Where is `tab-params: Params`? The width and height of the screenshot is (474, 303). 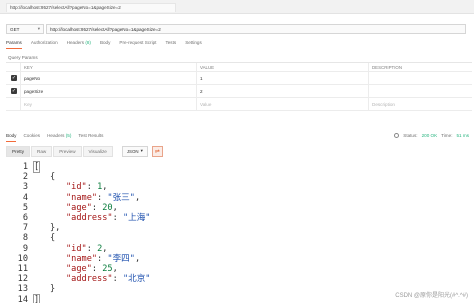
tab-params: Params is located at coordinates (14, 44).